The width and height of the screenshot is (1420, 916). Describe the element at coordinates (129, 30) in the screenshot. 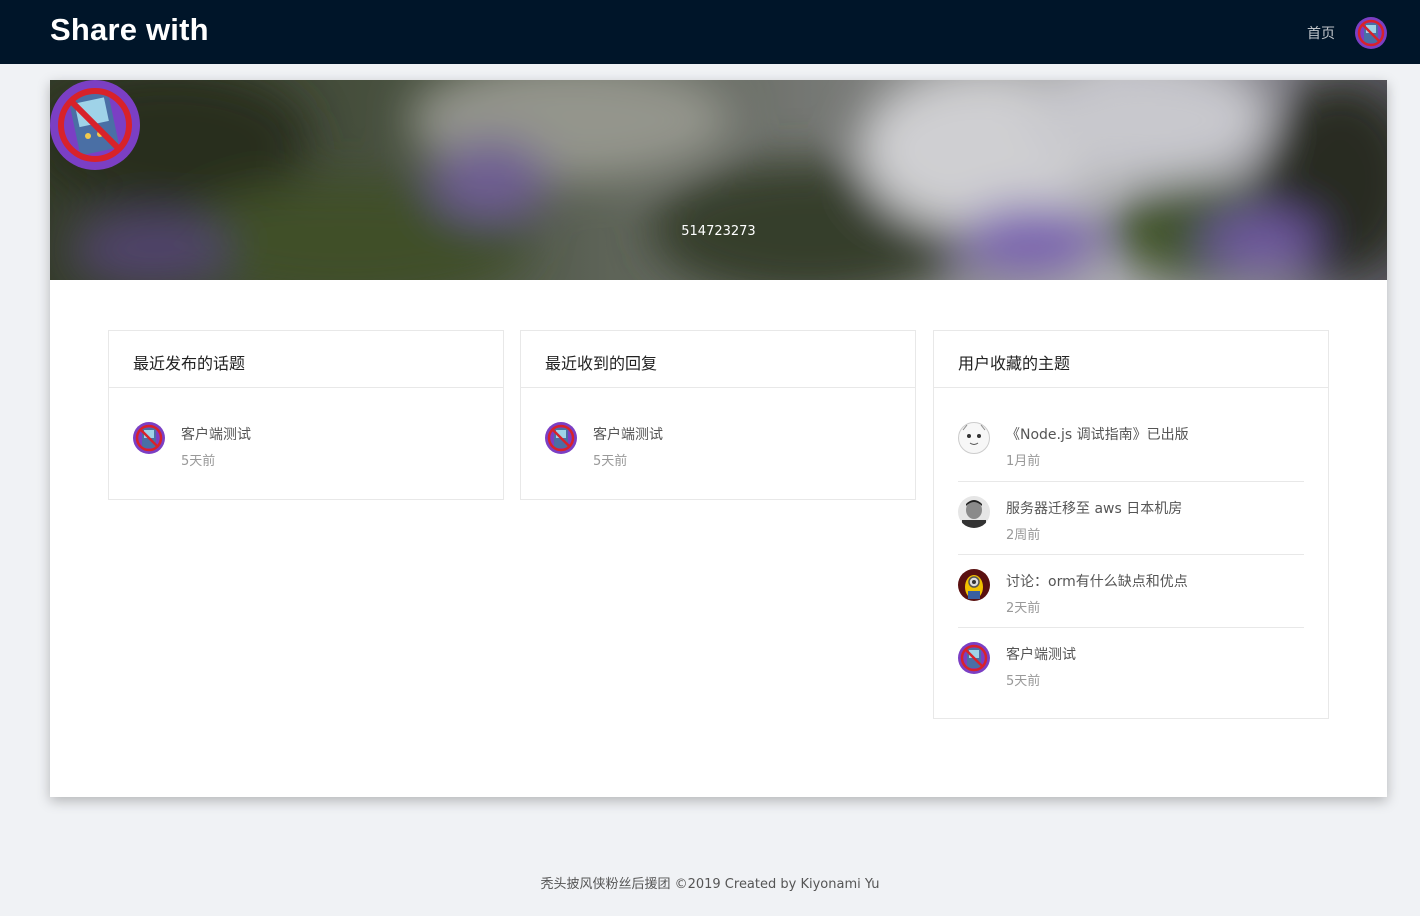

I see `brand-logo-text: Share with` at that location.